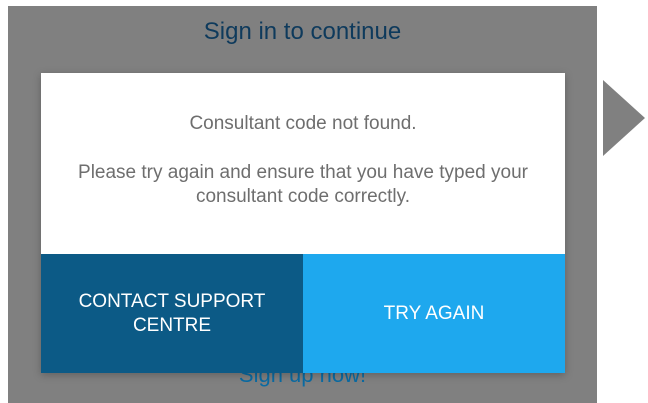  What do you see at coordinates (172, 313) in the screenshot?
I see `contact-support-button: CONTACT SUPPORT CENTRE` at bounding box center [172, 313].